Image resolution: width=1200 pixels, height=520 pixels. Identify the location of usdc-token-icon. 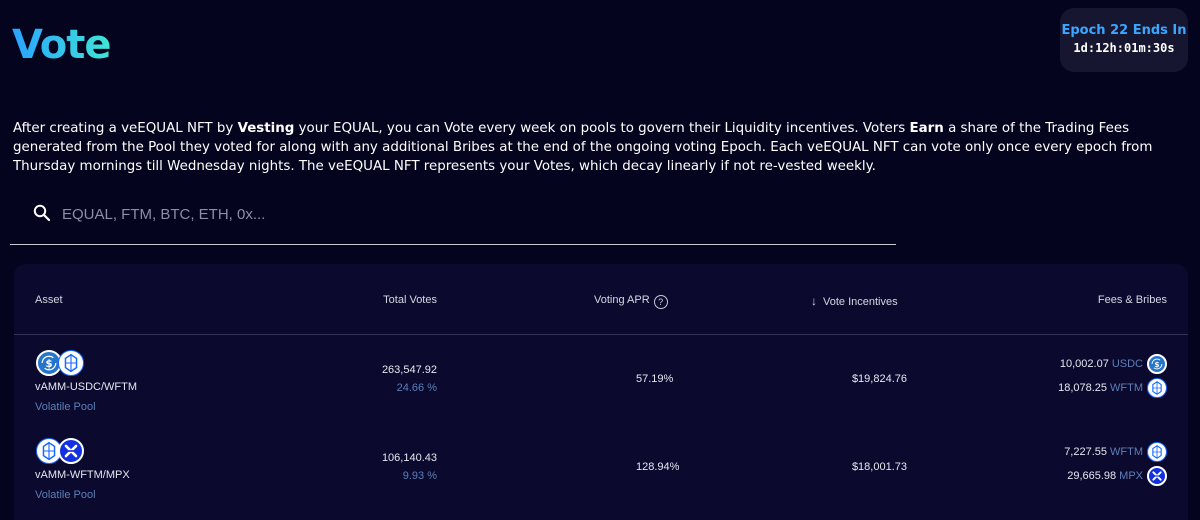
(1157, 364).